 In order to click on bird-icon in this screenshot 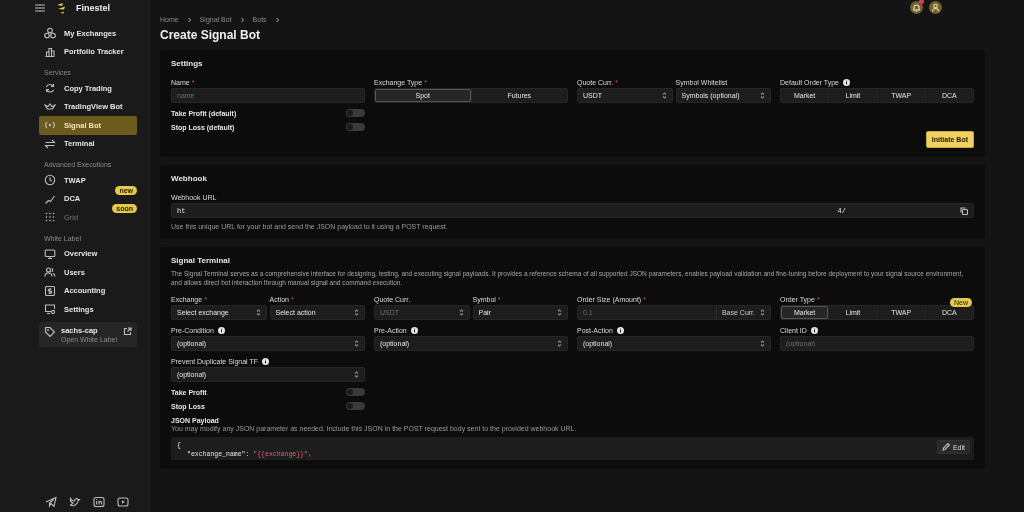, I will do `click(75, 502)`.